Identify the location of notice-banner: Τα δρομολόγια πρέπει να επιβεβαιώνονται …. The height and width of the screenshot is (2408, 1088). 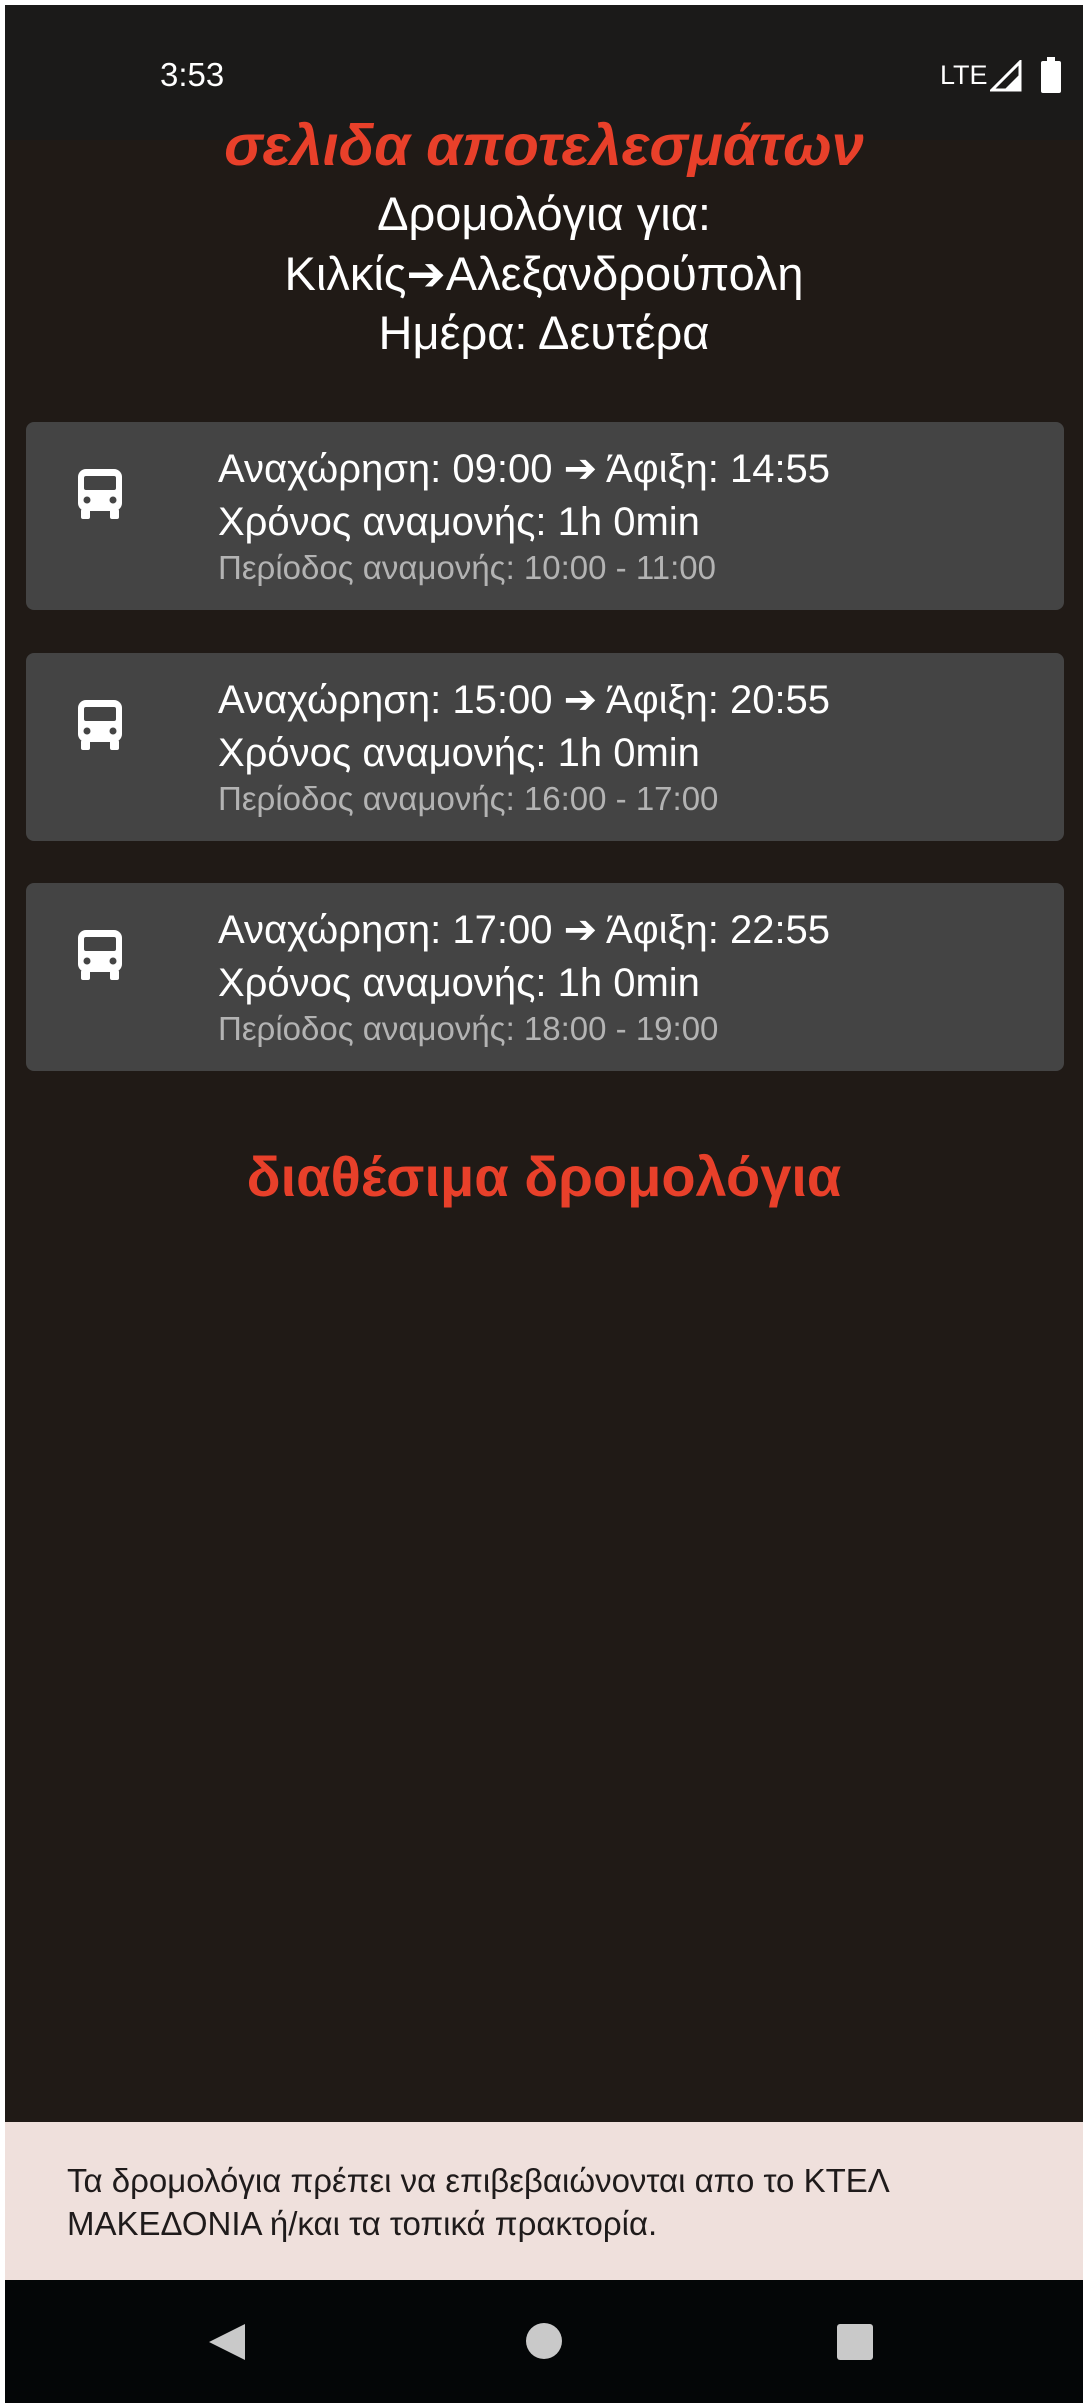
(544, 2201).